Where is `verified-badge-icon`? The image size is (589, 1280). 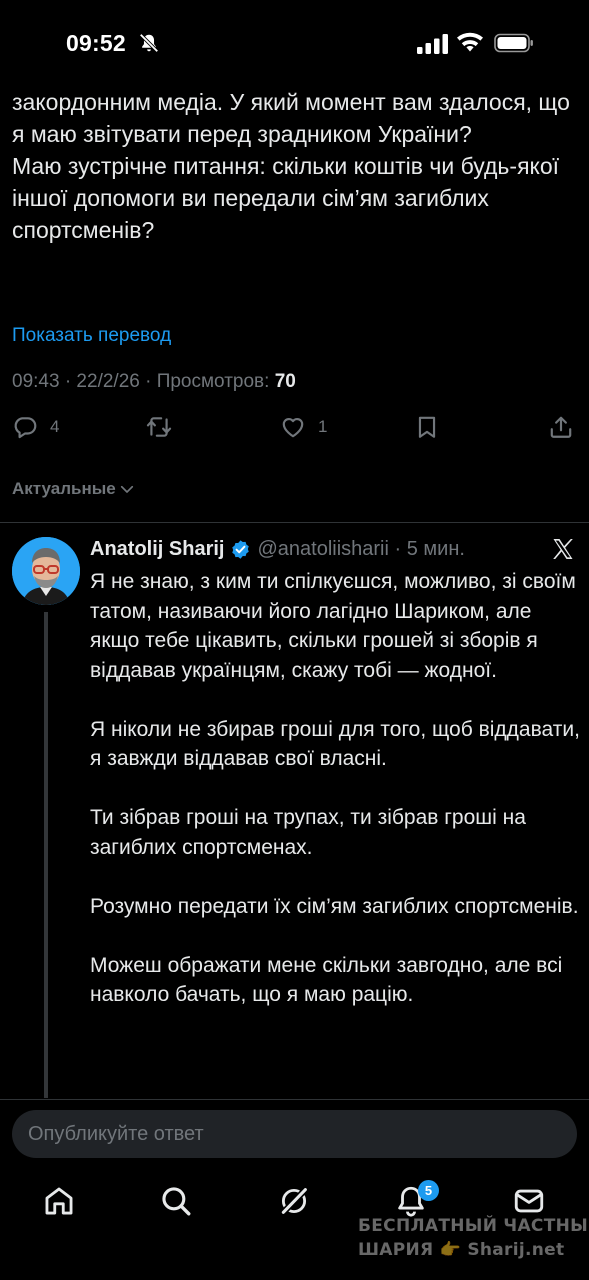
verified-badge-icon is located at coordinates (241, 549).